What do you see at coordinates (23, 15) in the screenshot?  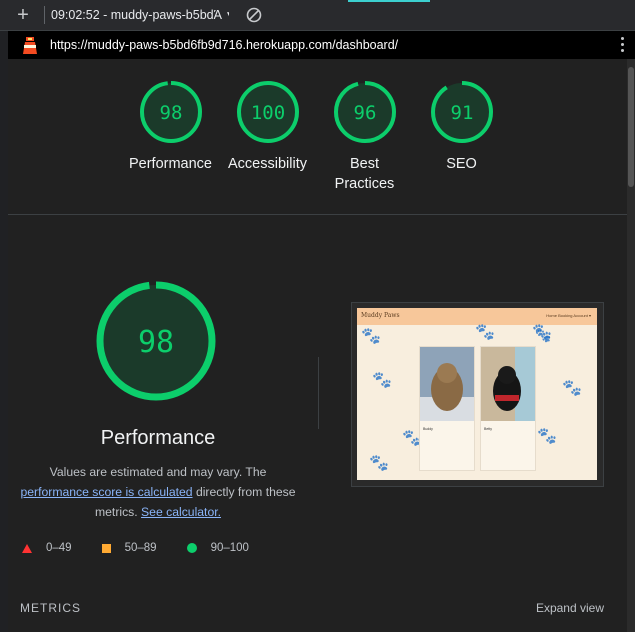 I see `plus-icon: +` at bounding box center [23, 15].